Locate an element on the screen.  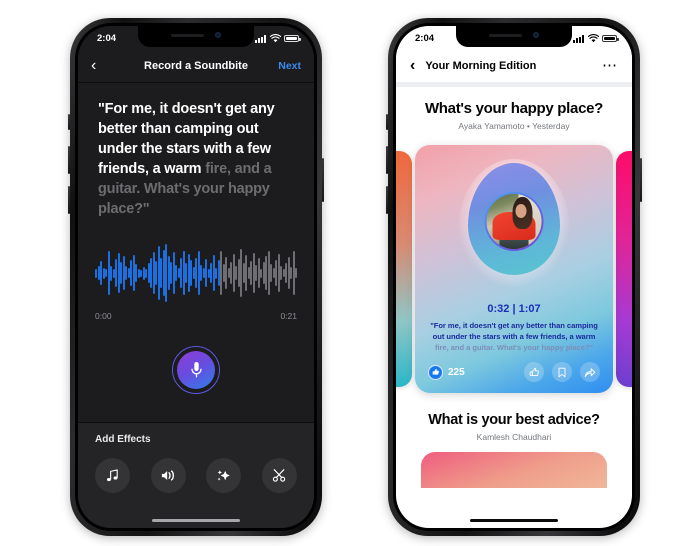
waveform-end-time: 0:21 is located at coordinates (288, 316).